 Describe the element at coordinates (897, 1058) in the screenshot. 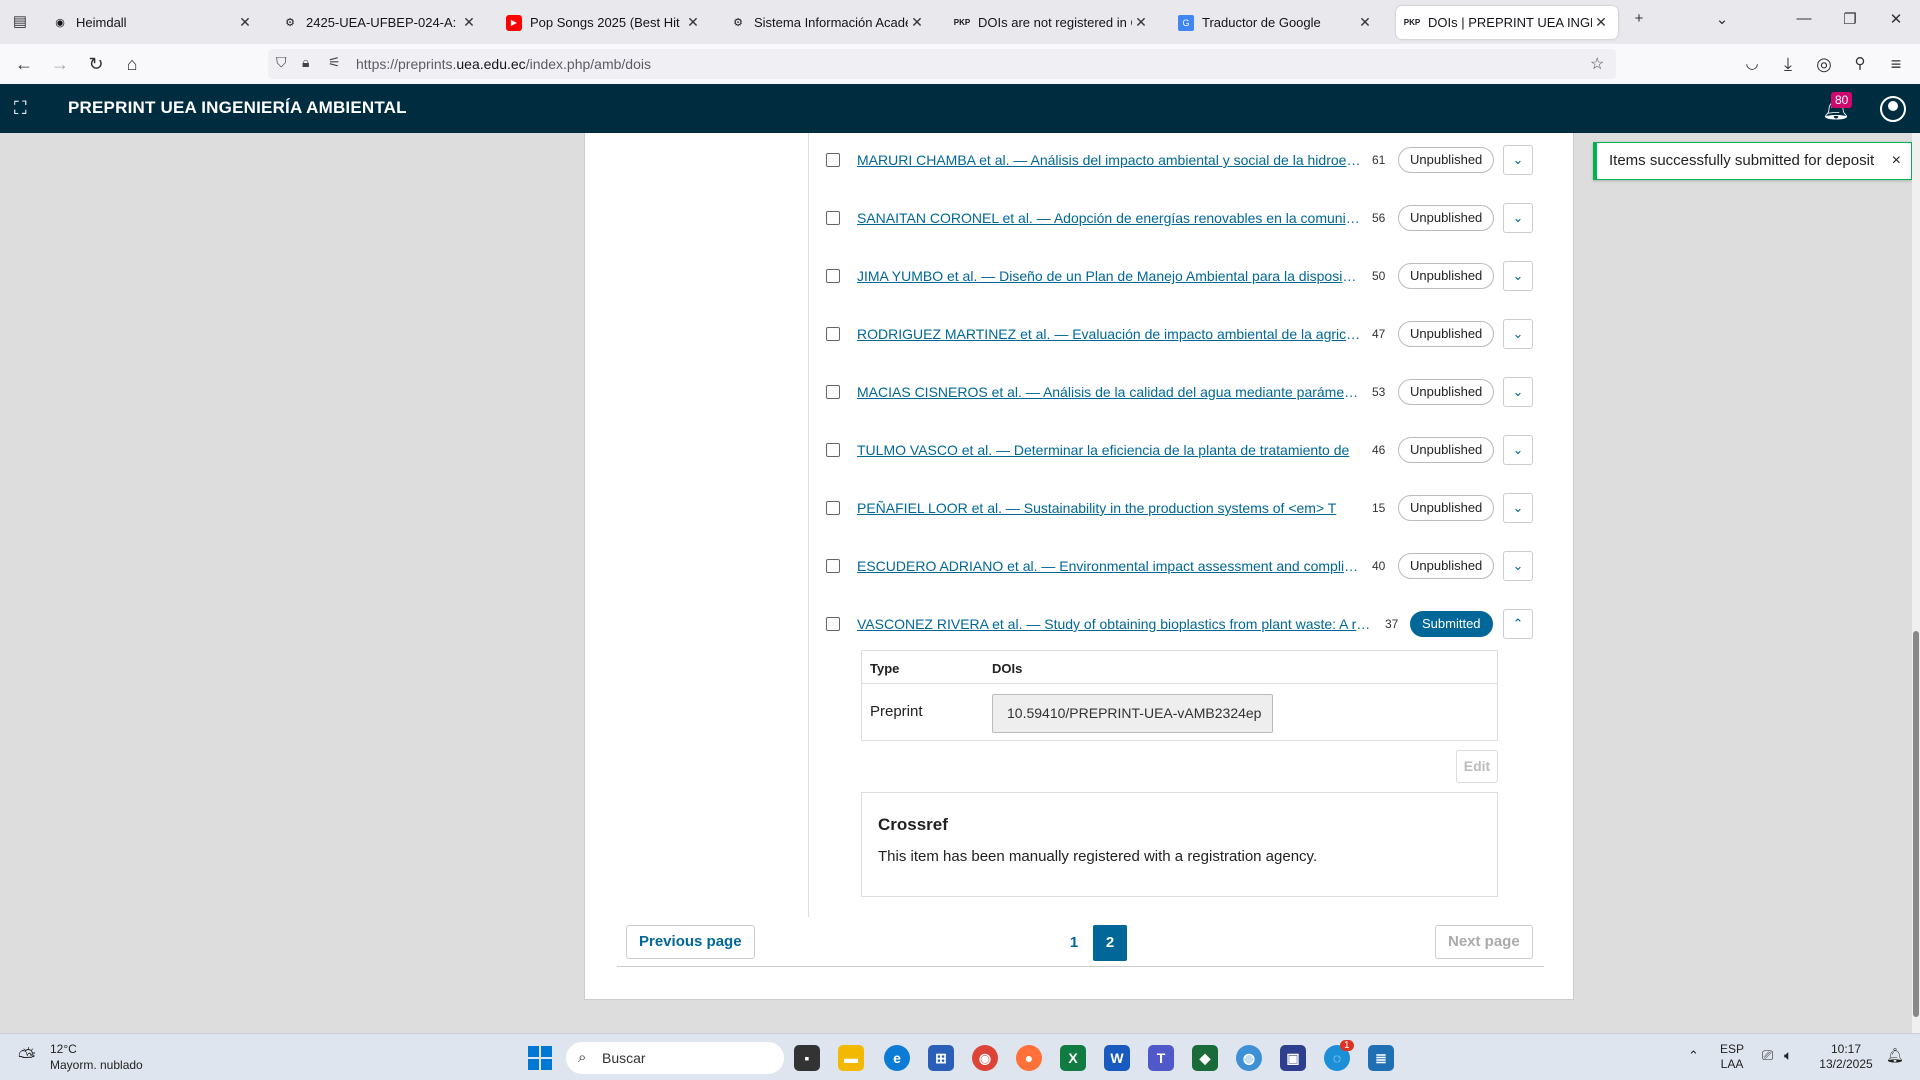

I see `edge-icon: e` at that location.